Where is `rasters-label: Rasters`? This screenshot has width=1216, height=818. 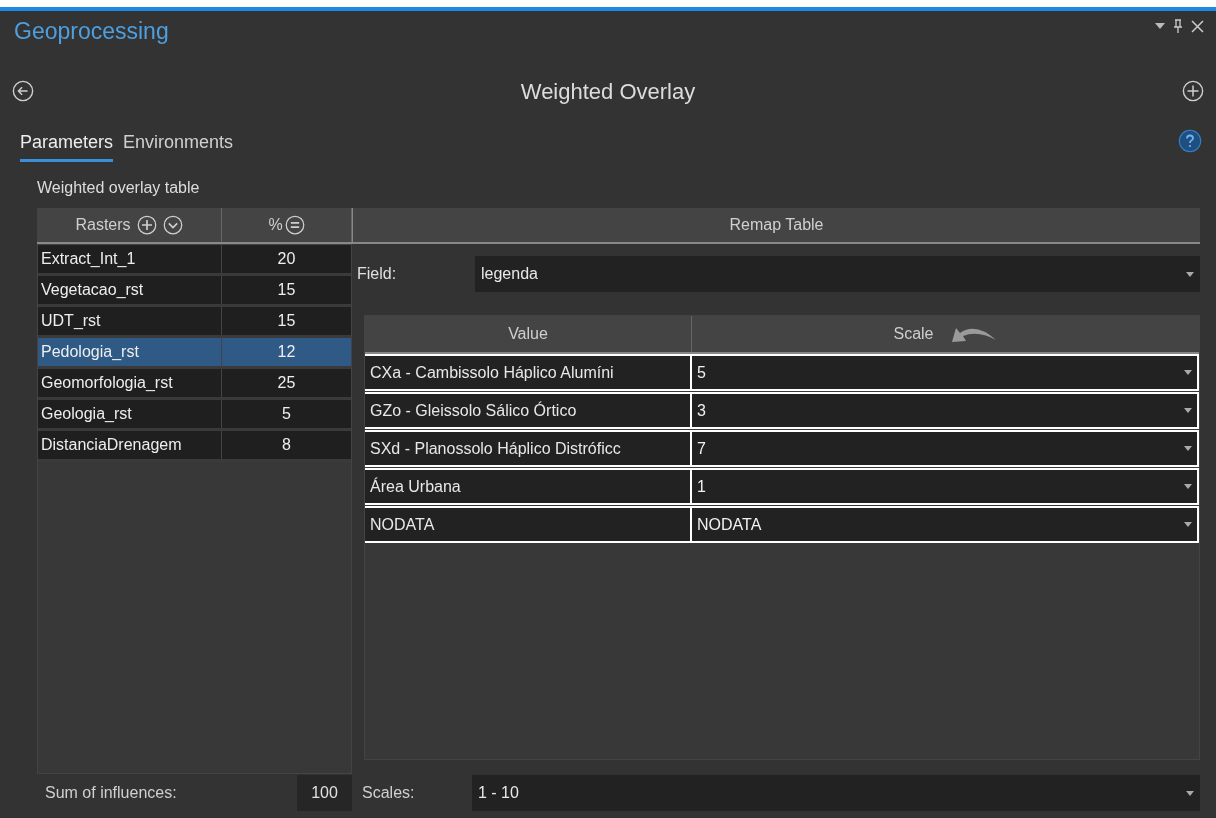 rasters-label: Rasters is located at coordinates (103, 225).